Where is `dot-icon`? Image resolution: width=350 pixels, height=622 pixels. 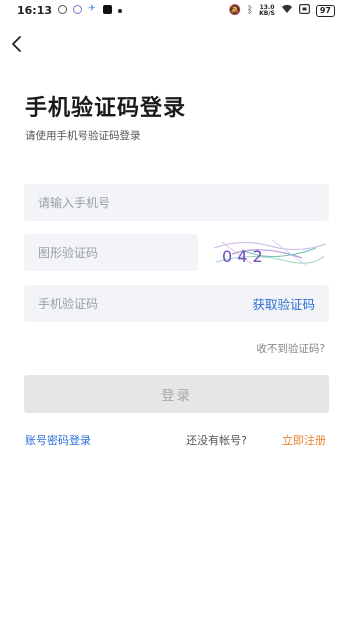
dot-icon is located at coordinates (120, 10).